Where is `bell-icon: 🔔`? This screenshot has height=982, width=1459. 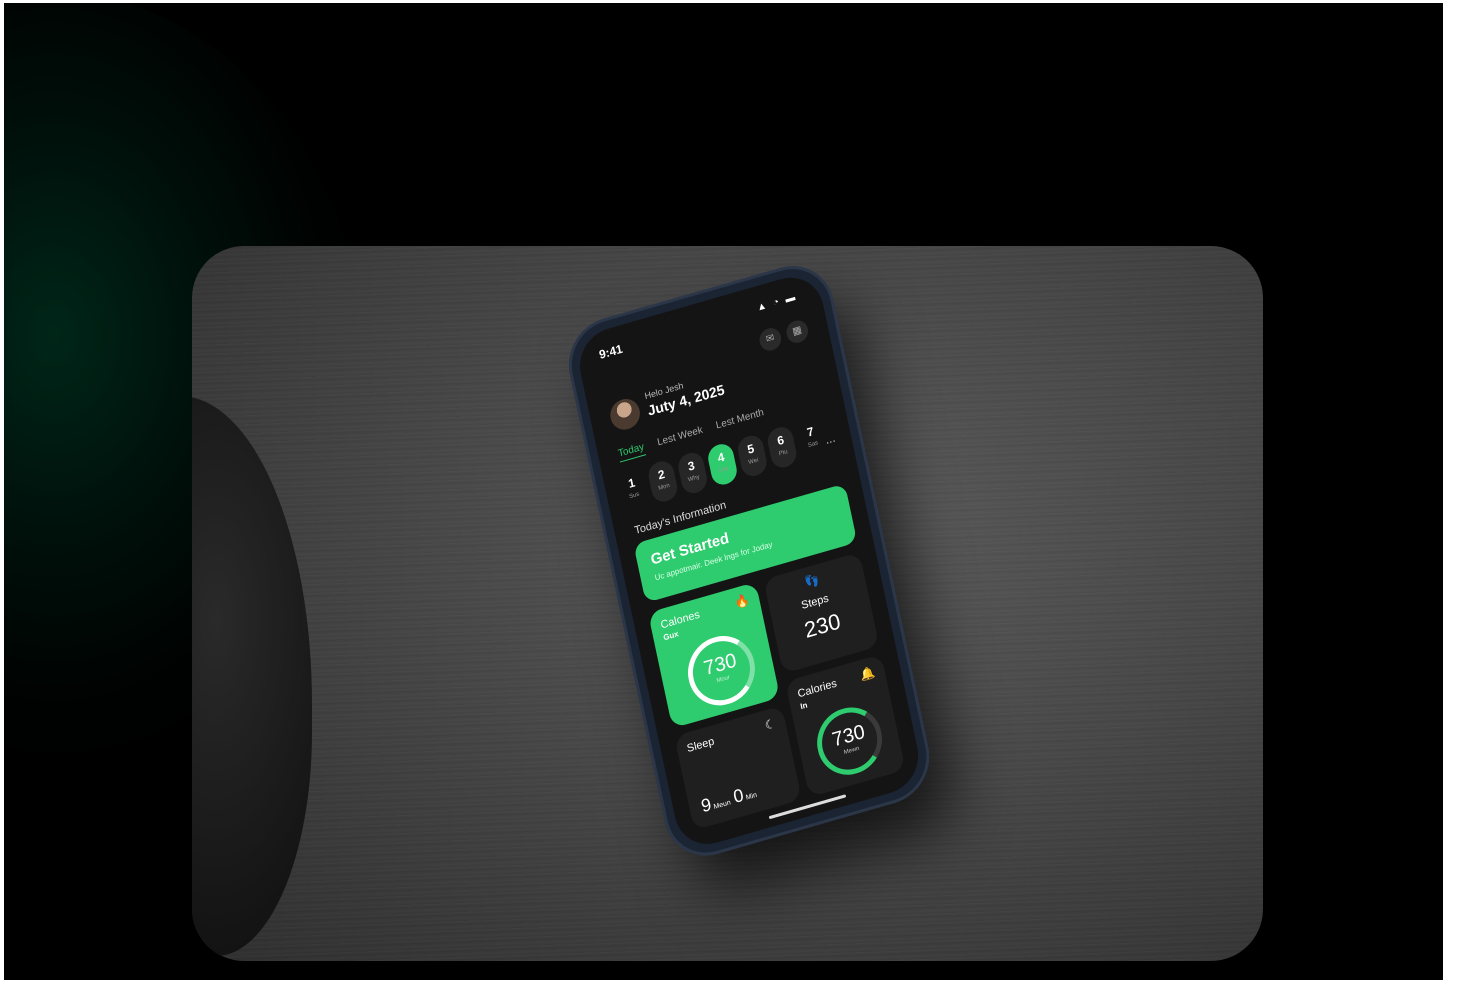
bell-icon: 🔔 is located at coordinates (867, 673).